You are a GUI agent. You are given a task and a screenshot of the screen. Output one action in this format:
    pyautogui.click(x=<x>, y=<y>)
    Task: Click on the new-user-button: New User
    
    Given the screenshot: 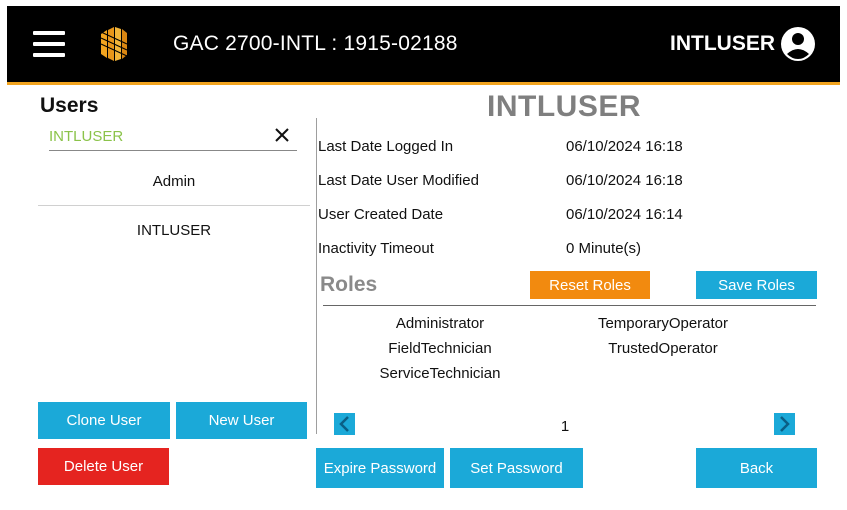 What is the action you would take?
    pyautogui.click(x=241, y=420)
    